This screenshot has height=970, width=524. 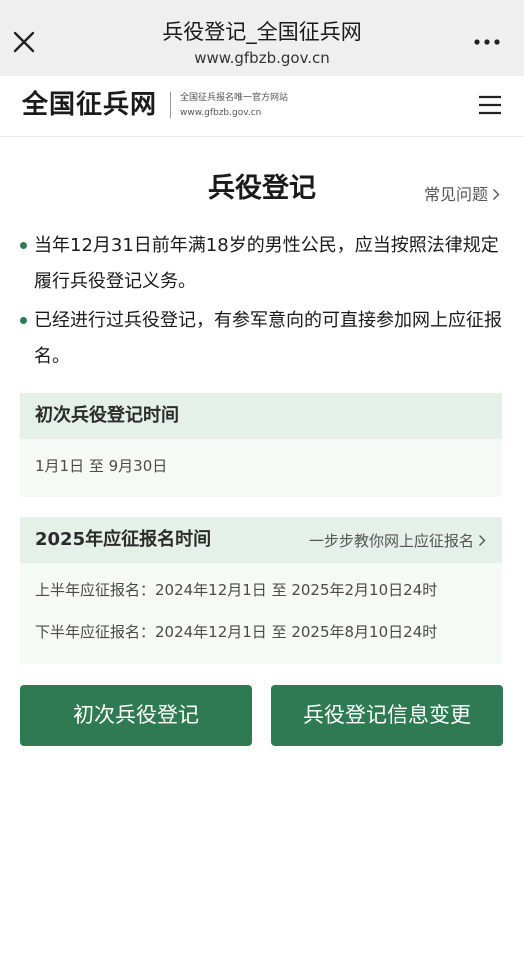 I want to click on info-bullet-text: 当年12月31日前年满18岁的男性公民，应当按照法律规定履行兵役登记义务。, so click(x=266, y=263).